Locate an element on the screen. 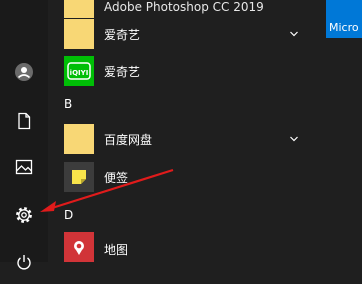 This screenshot has width=362, height=284. app-label: Adobe Photoshop CC 2019 is located at coordinates (184, 7).